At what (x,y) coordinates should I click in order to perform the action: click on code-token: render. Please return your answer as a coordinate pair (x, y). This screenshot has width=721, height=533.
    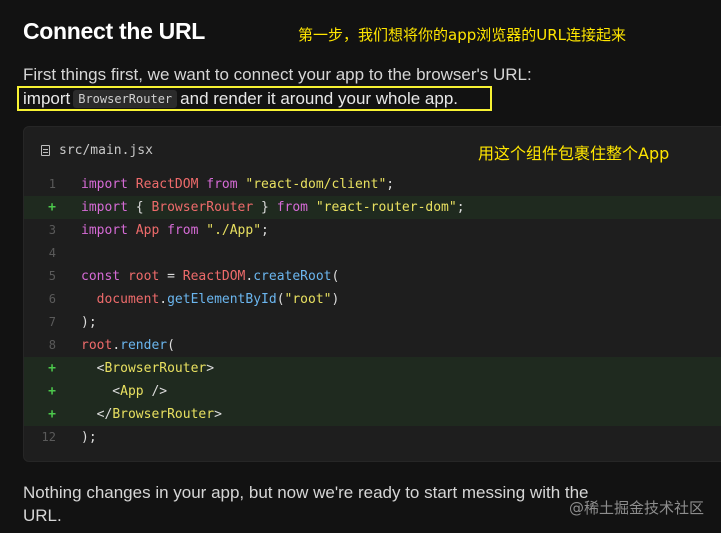
    Looking at the image, I should click on (144, 345).